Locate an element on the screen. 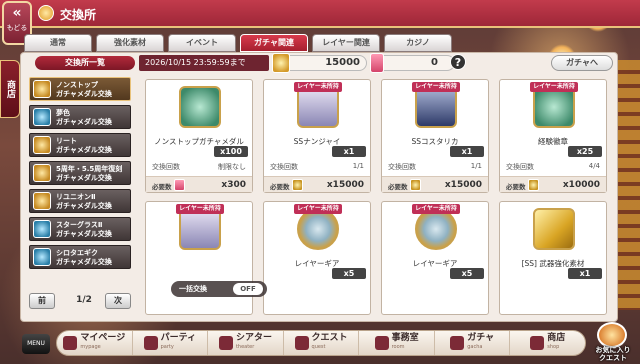 Image resolution: width=640 pixels, height=364 pixels. gold-bar-icon is located at coordinates (554, 229).